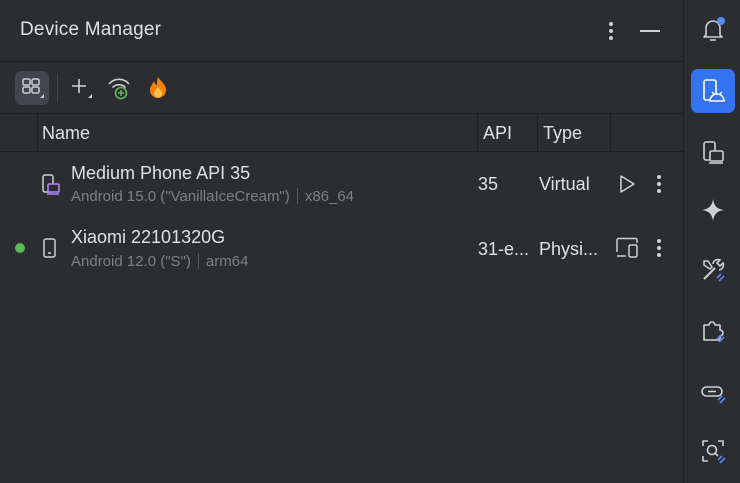  I want to click on app-links-button, so click(713, 392).